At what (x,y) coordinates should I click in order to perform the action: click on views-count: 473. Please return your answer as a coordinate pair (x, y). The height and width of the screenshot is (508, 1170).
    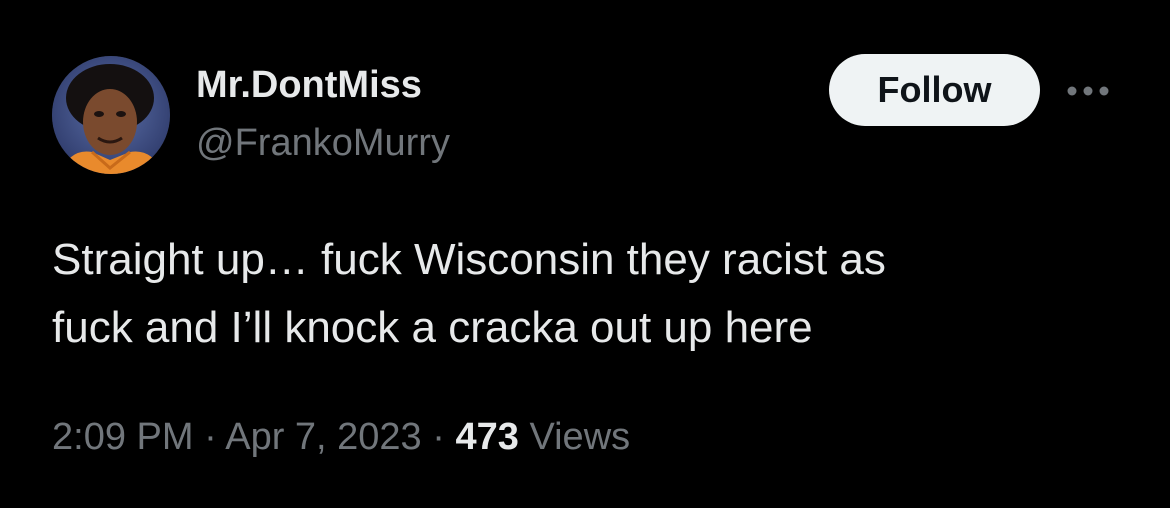
    Looking at the image, I should click on (486, 437).